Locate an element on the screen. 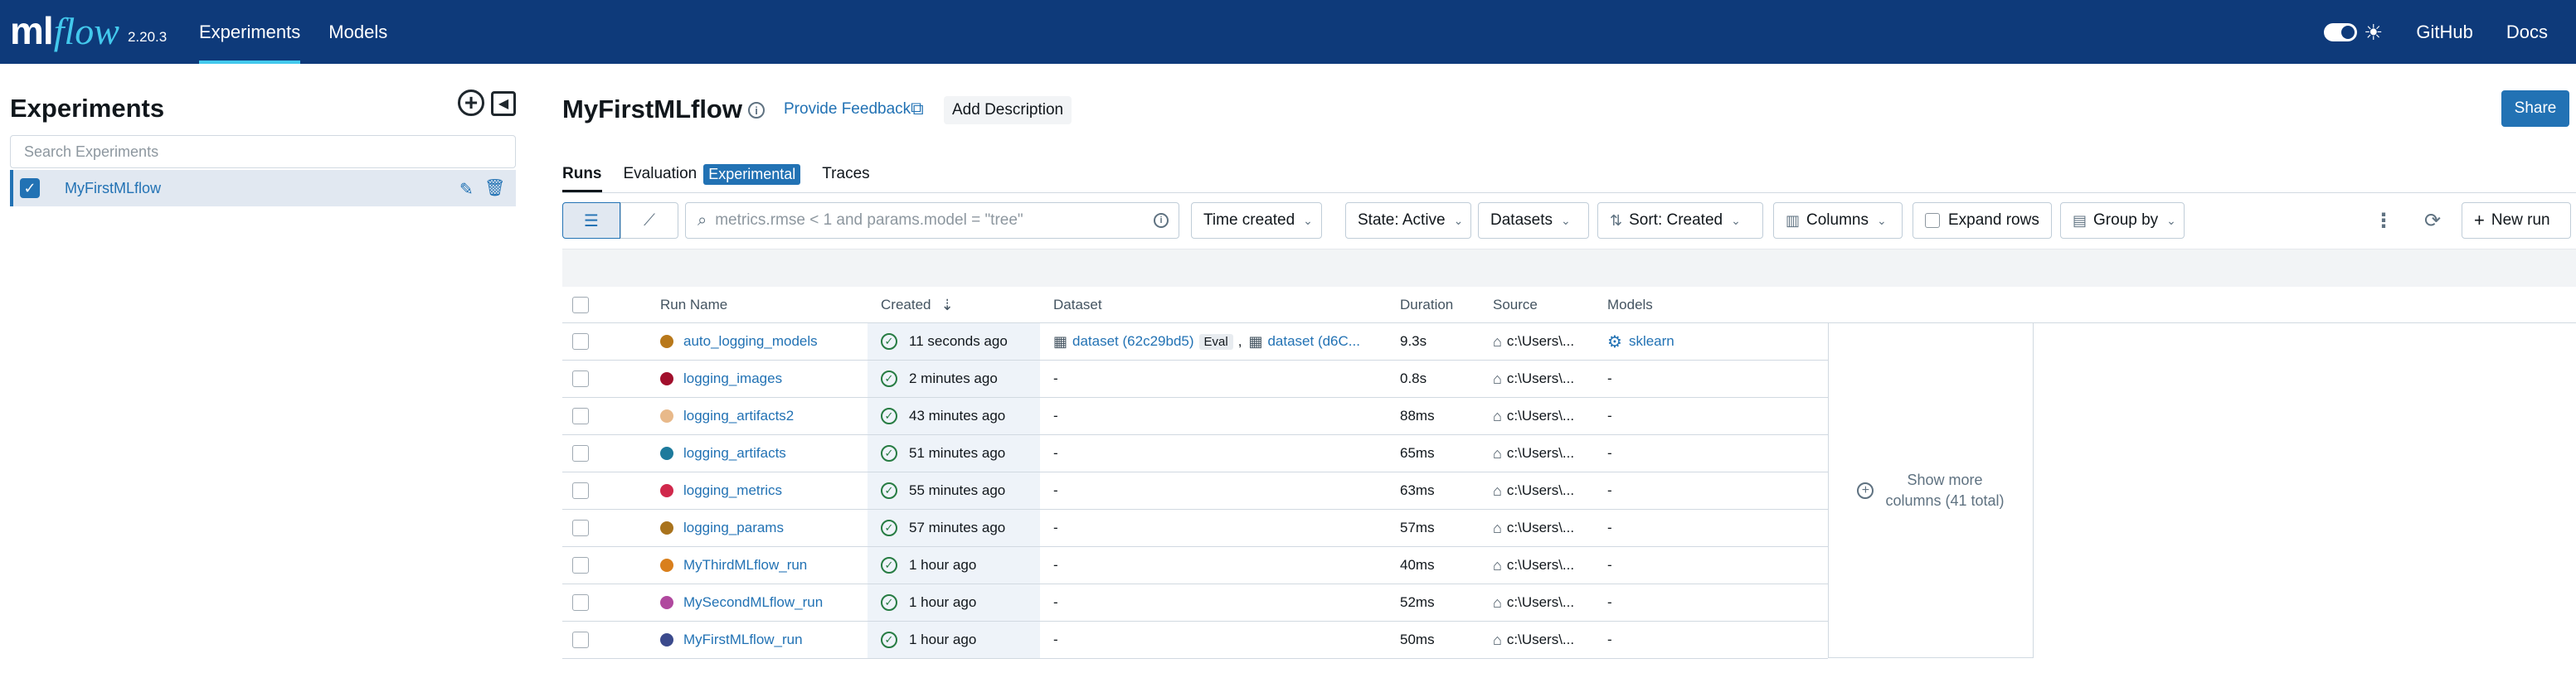 The height and width of the screenshot is (678, 2576). github-link: GitHub is located at coordinates (2444, 32).